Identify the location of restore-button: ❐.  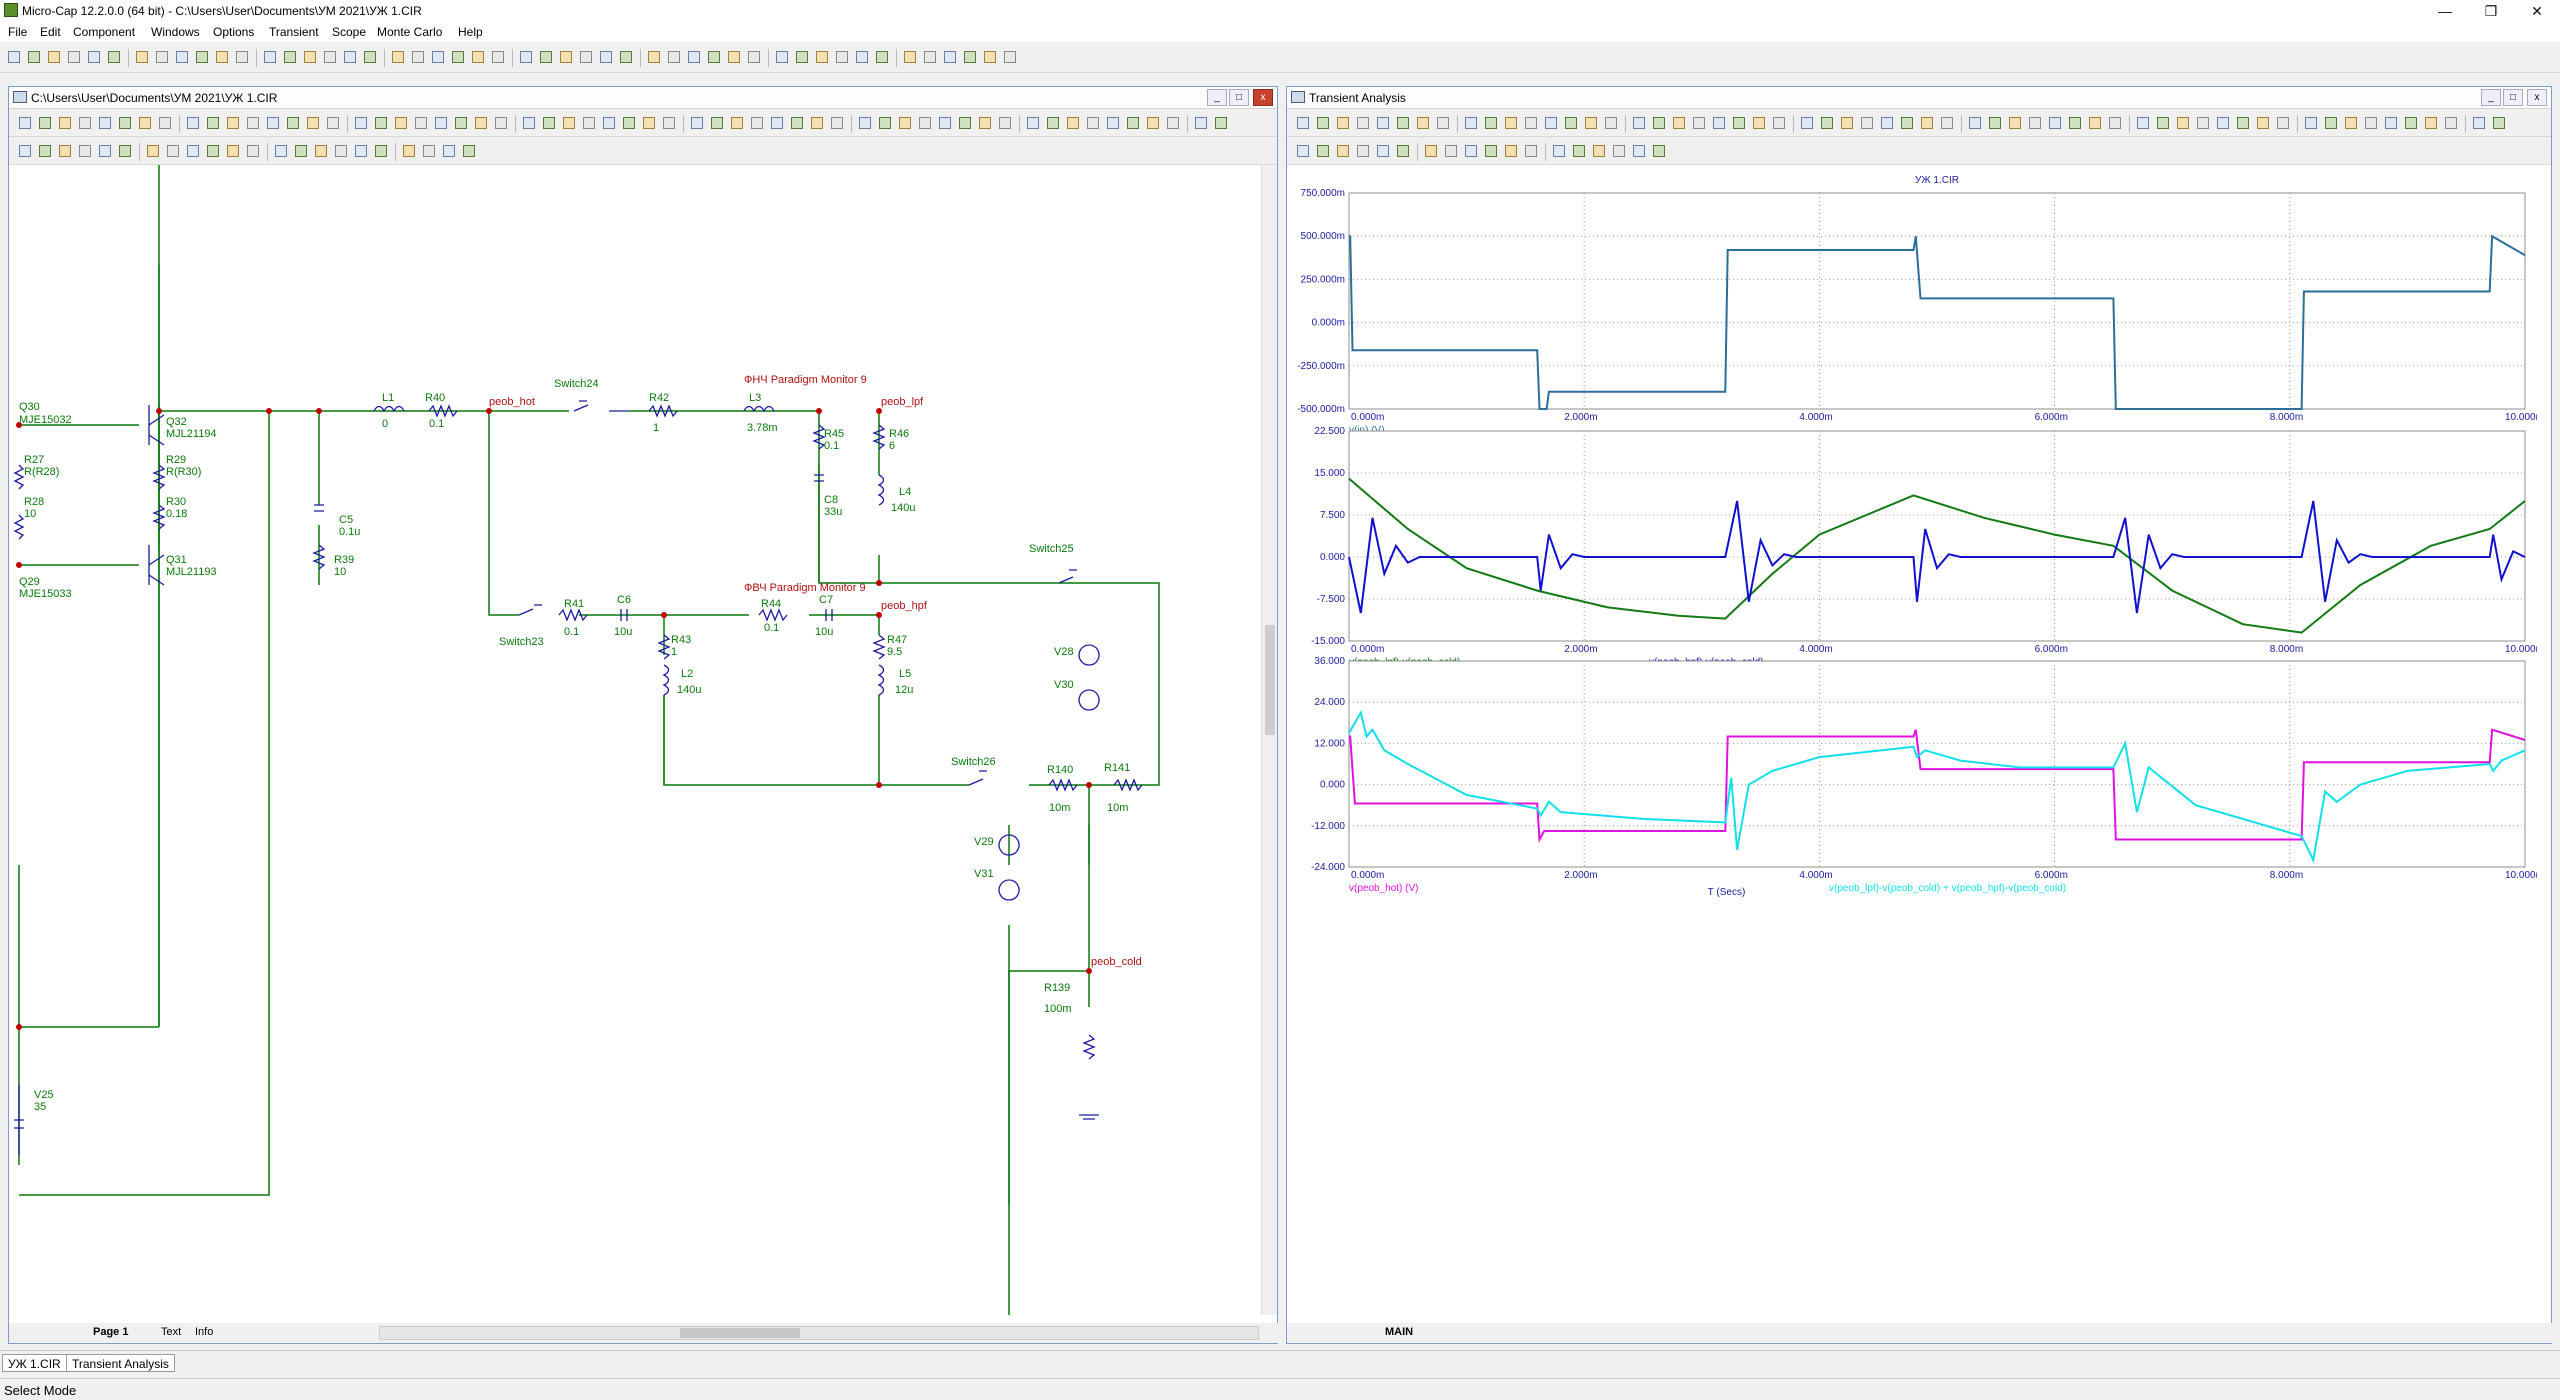
(2491, 11).